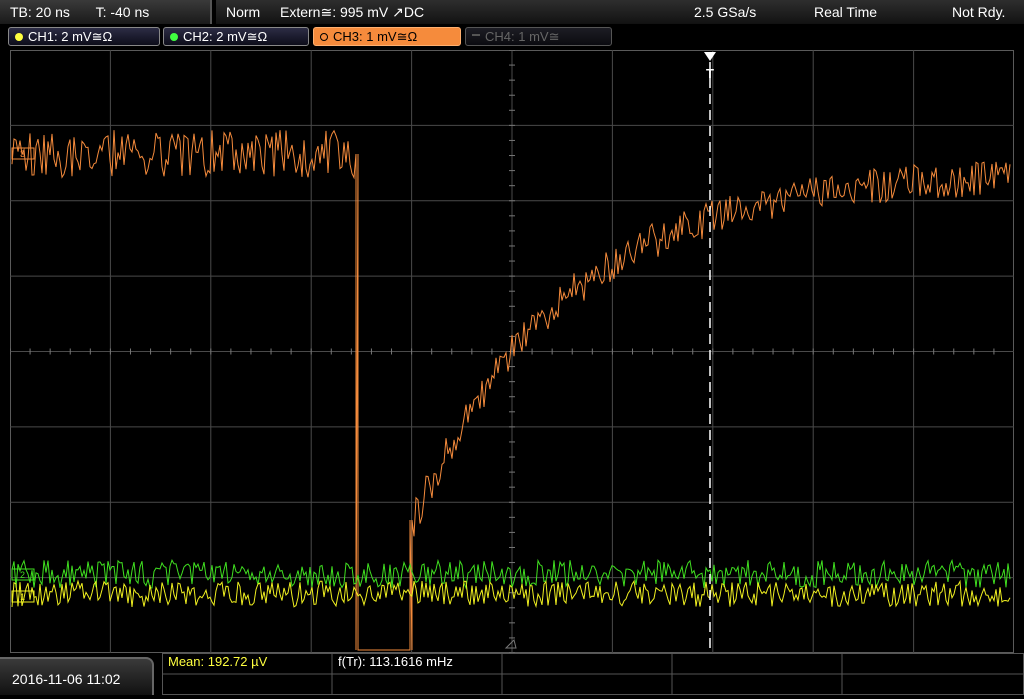 The height and width of the screenshot is (699, 1024). I want to click on channel-3-button: CH3: 1 mV≅Ω, so click(387, 36).